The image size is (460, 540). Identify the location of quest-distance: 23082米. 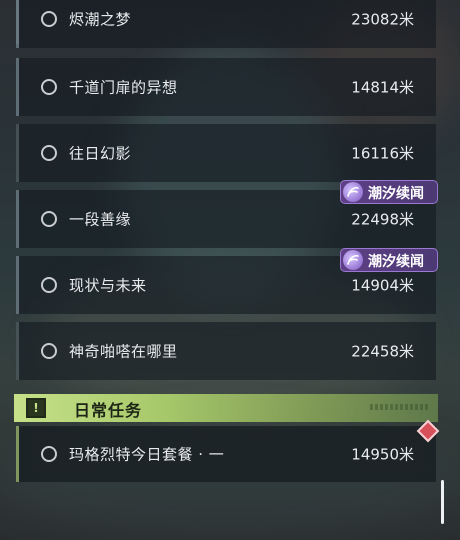
(382, 19).